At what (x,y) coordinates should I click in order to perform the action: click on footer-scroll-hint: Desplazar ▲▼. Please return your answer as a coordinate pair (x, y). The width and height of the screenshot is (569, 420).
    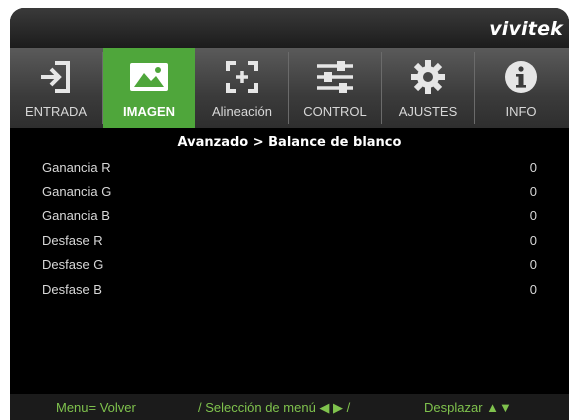
    Looking at the image, I should click on (468, 407).